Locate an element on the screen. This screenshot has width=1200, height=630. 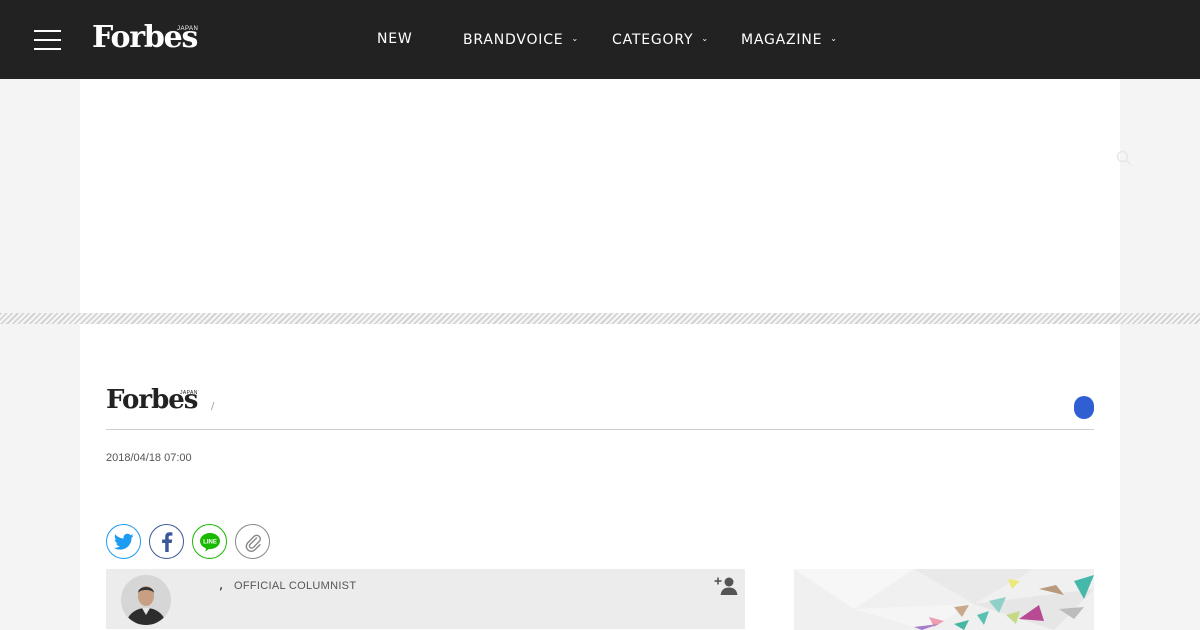
author-role: OFFICIAL COLUMNIST is located at coordinates (295, 586).